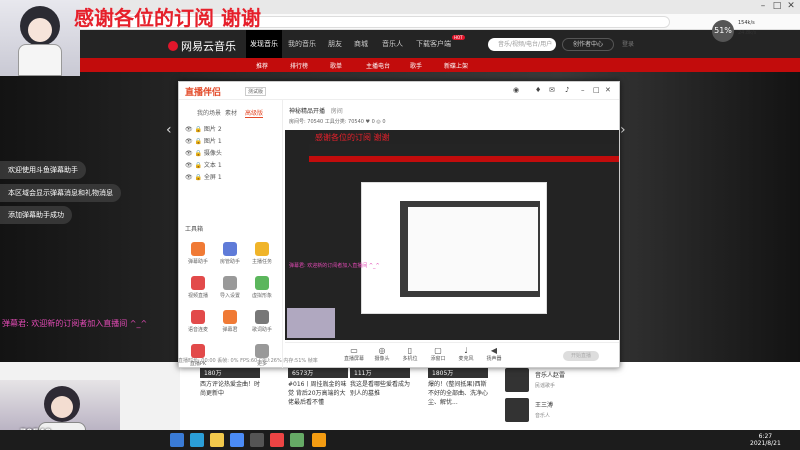 This screenshot has height=450, width=800. I want to click on playlist-title: 我这是看哪些爱看成为别人的墓推, so click(380, 389).